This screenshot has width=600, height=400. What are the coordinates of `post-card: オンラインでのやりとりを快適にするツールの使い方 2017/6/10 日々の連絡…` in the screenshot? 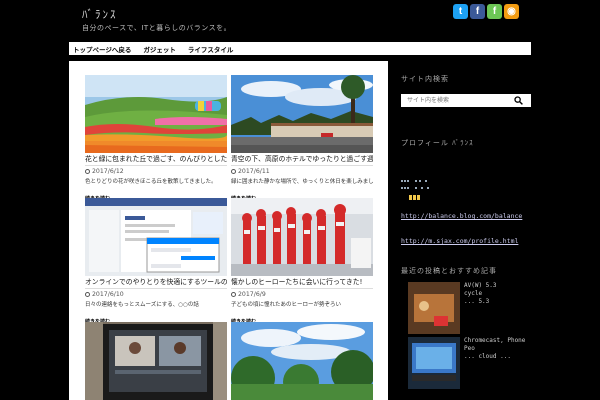 It's located at (156, 262).